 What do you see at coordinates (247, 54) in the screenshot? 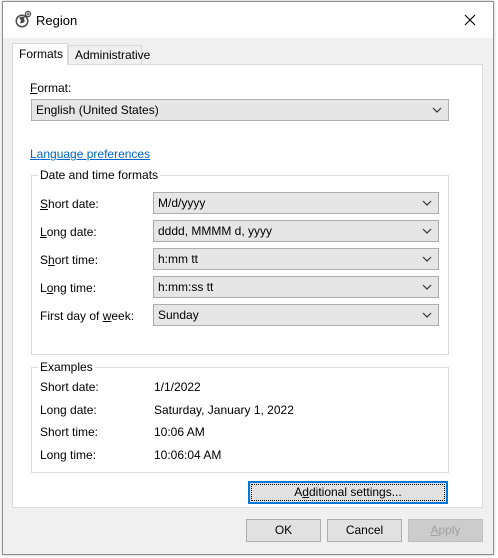
I see `tab-strip: Formats Administrative` at bounding box center [247, 54].